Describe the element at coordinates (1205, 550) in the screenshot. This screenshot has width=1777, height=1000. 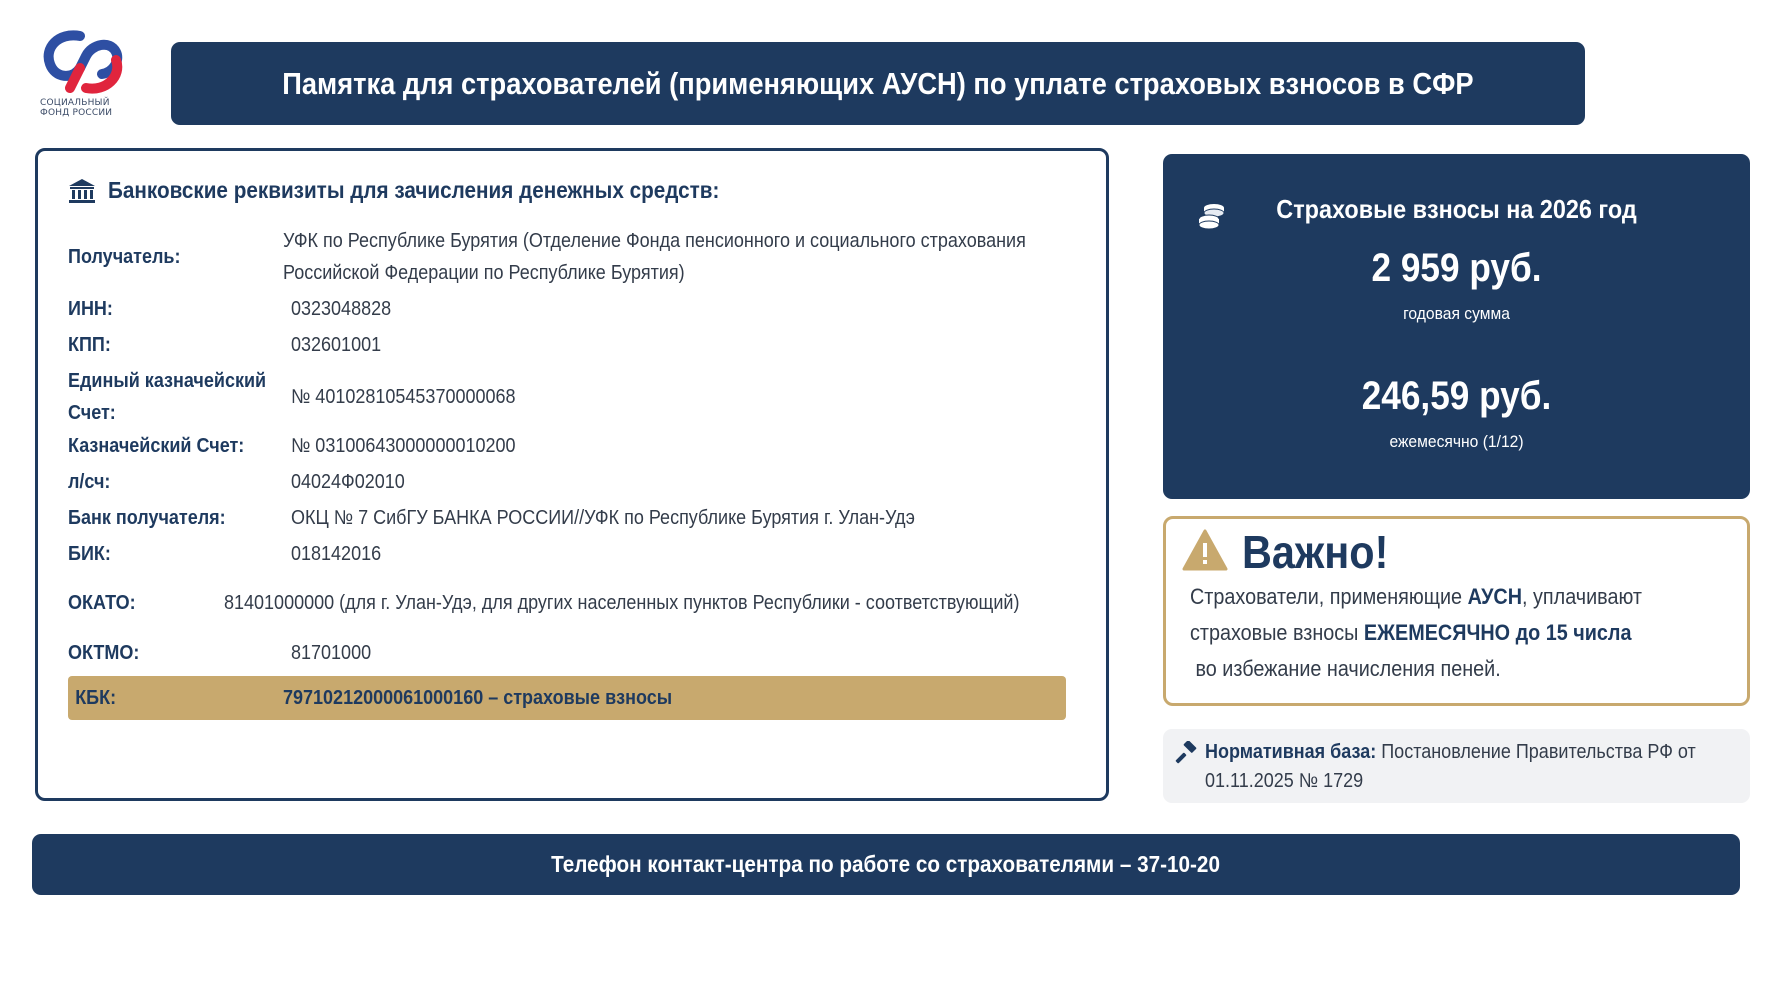
I see `warning-icon` at that location.